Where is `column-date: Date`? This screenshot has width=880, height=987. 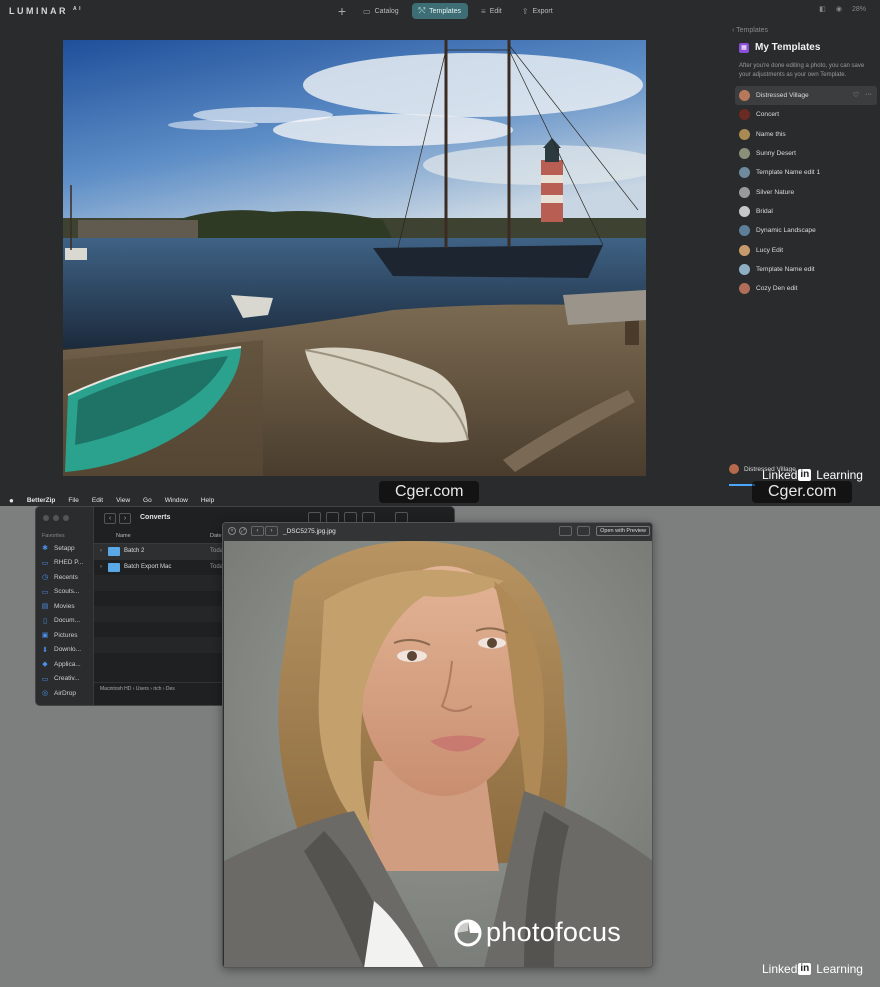 column-date: Date is located at coordinates (216, 536).